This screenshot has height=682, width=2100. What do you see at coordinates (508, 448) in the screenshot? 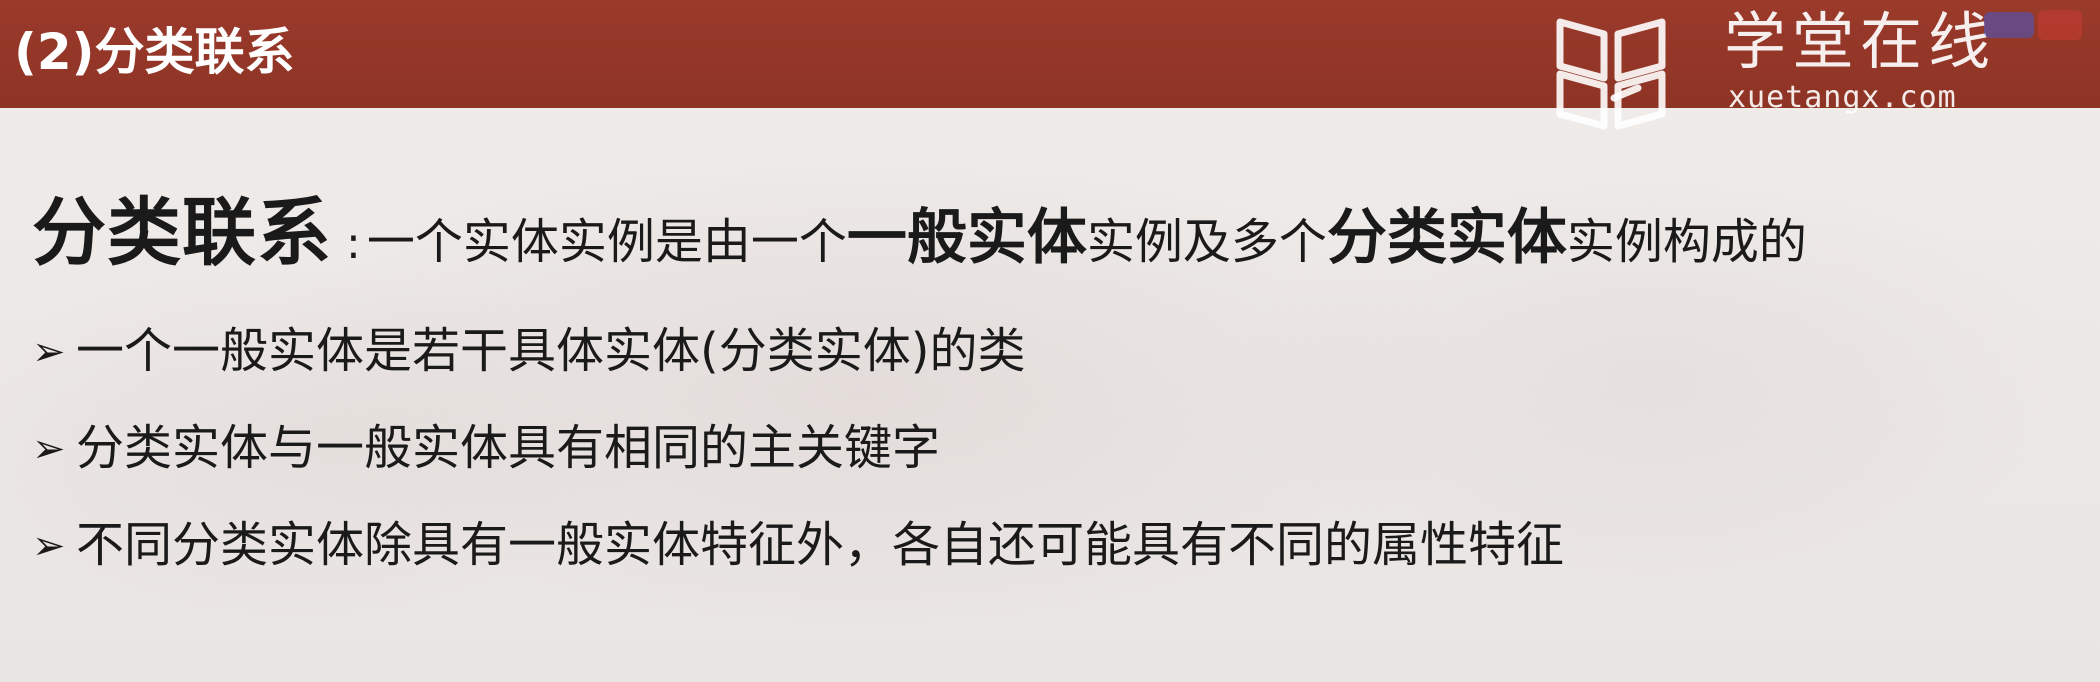
I see `bullet-text: 分类实体与一般实体具有相同的主关键字` at bounding box center [508, 448].